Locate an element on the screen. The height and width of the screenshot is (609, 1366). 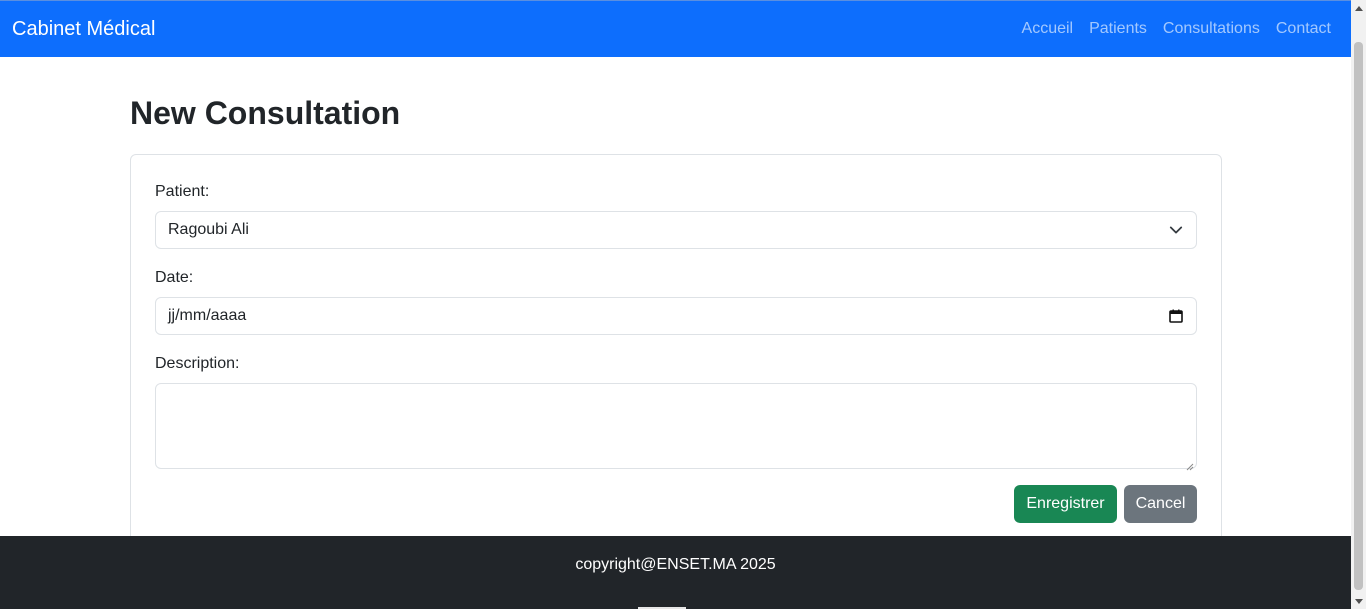
save-button: Enregistrer is located at coordinates (1065, 504).